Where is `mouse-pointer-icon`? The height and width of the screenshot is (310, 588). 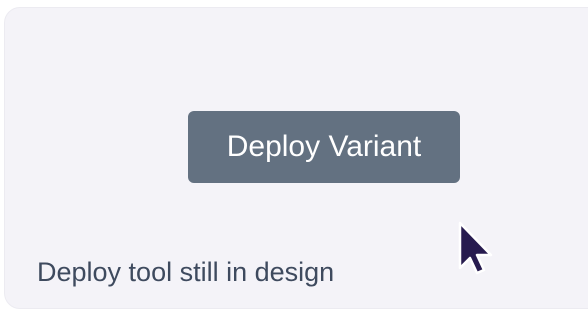
mouse-pointer-icon is located at coordinates (475, 248).